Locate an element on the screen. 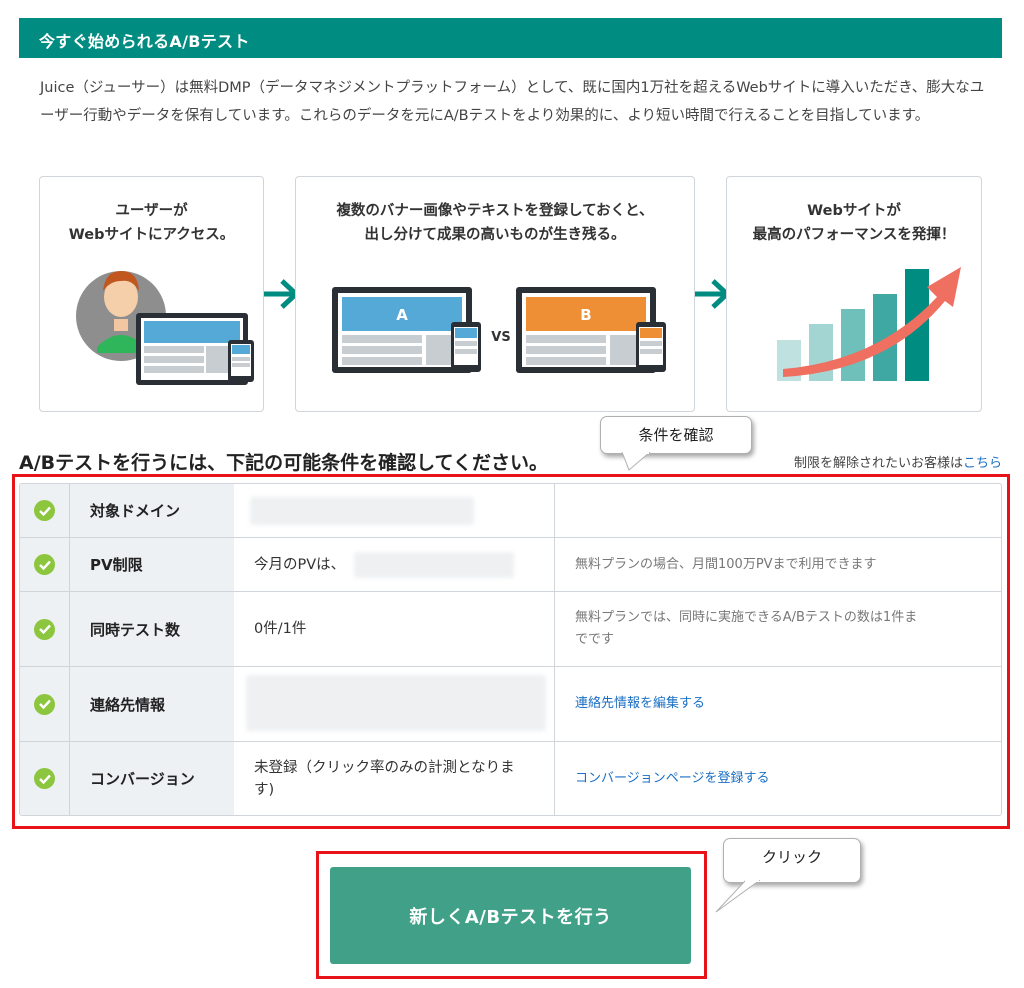  condition-label: コンバージョン is located at coordinates (152, 778).